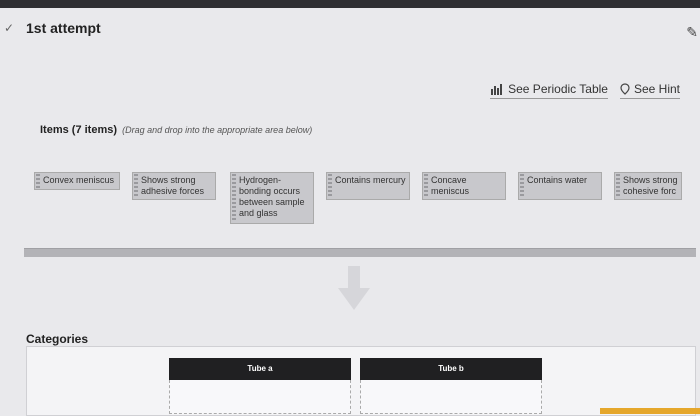  What do you see at coordinates (451, 397) in the screenshot?
I see `tube-b-drop-zone` at bounding box center [451, 397].